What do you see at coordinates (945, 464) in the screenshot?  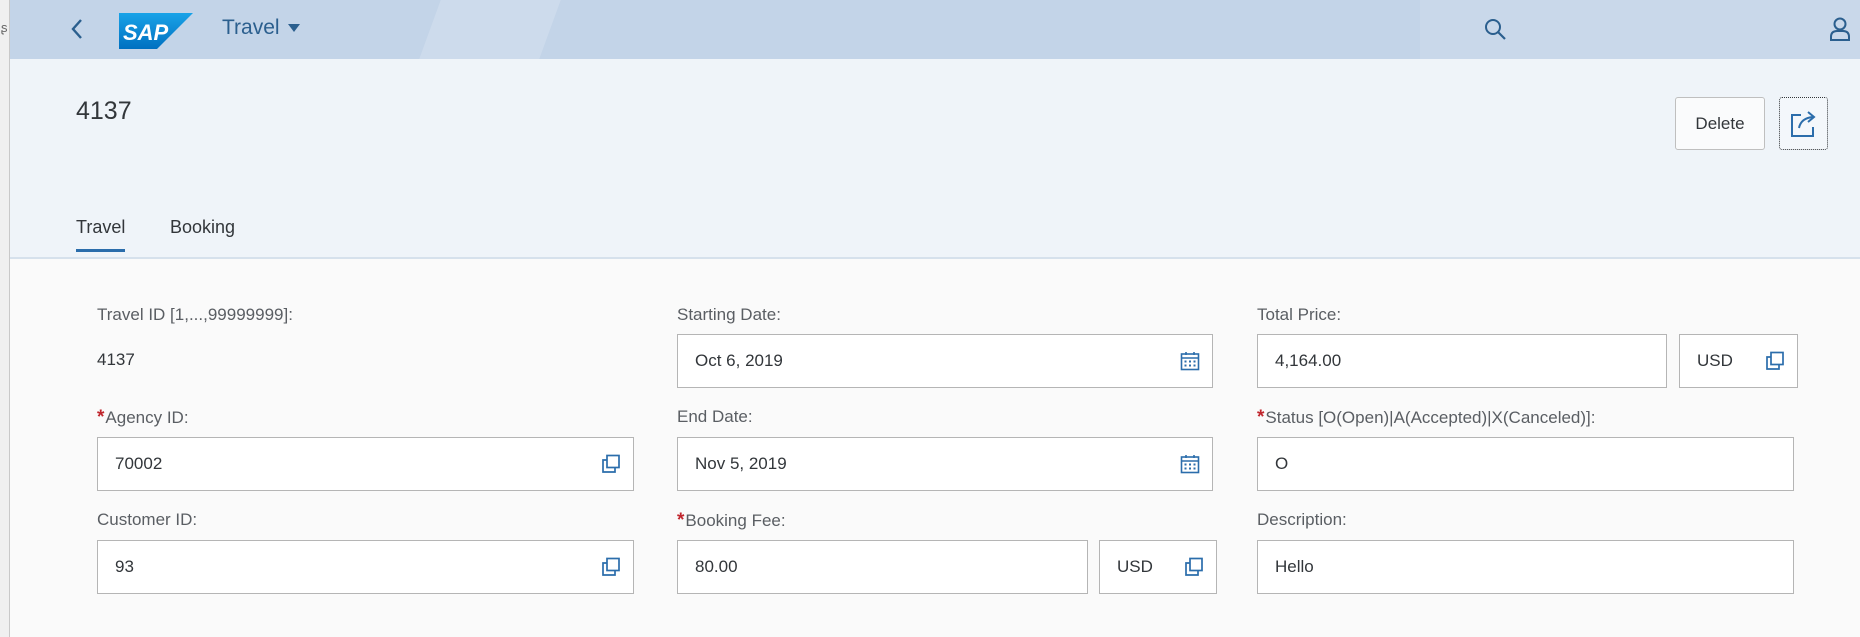 I see `end-date-field: Nov 5, 2019` at bounding box center [945, 464].